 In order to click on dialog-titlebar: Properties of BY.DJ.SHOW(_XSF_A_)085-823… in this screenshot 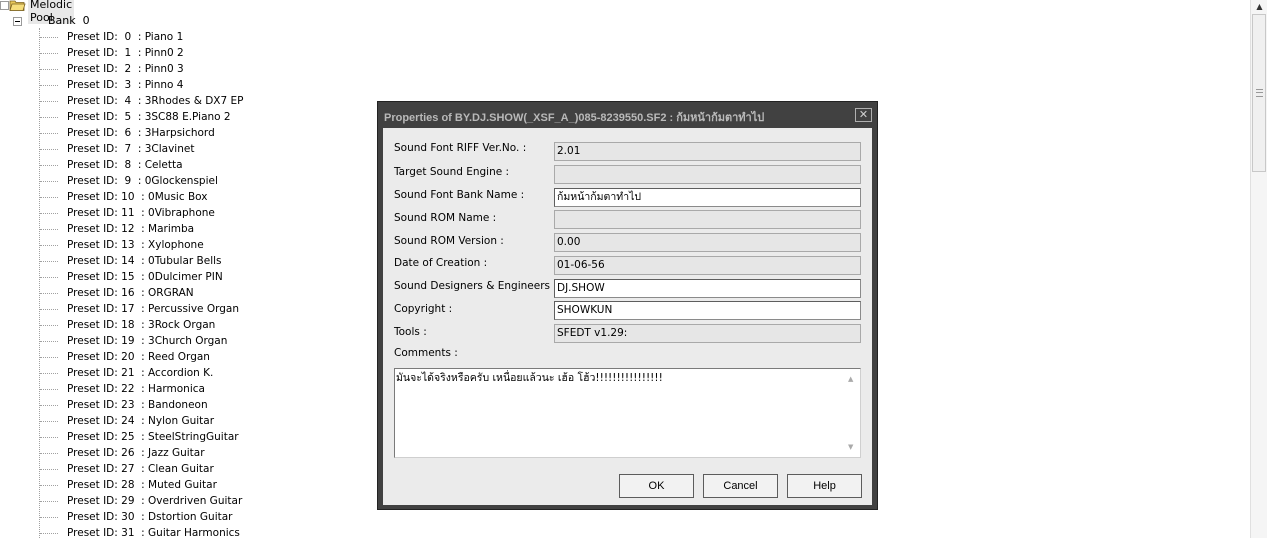, I will do `click(627, 115)`.